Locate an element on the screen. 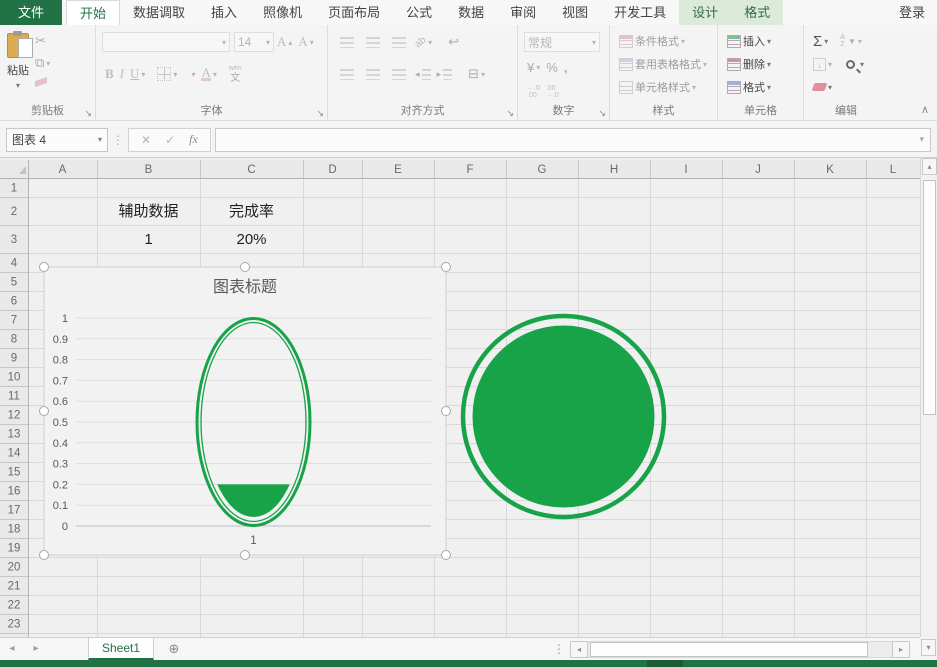 Image resolution: width=937 pixels, height=667 pixels. copy-button: ⧉ ▾ is located at coordinates (42, 63).